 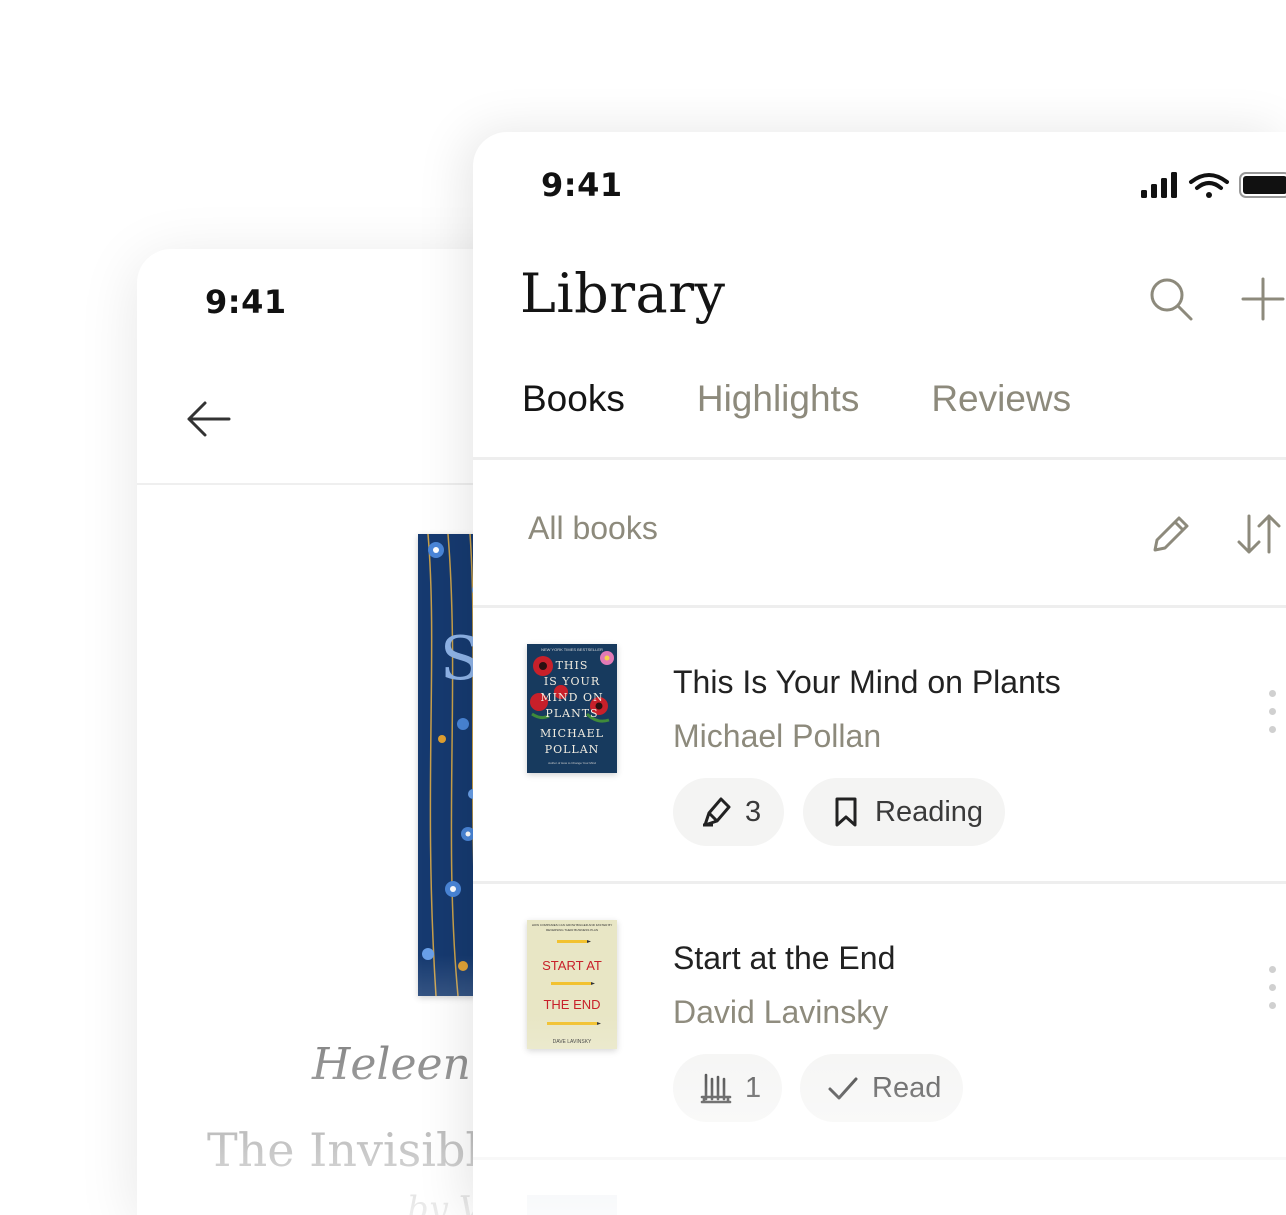 I want to click on tab-bar: Books Highlights Reviews, so click(x=796, y=399).